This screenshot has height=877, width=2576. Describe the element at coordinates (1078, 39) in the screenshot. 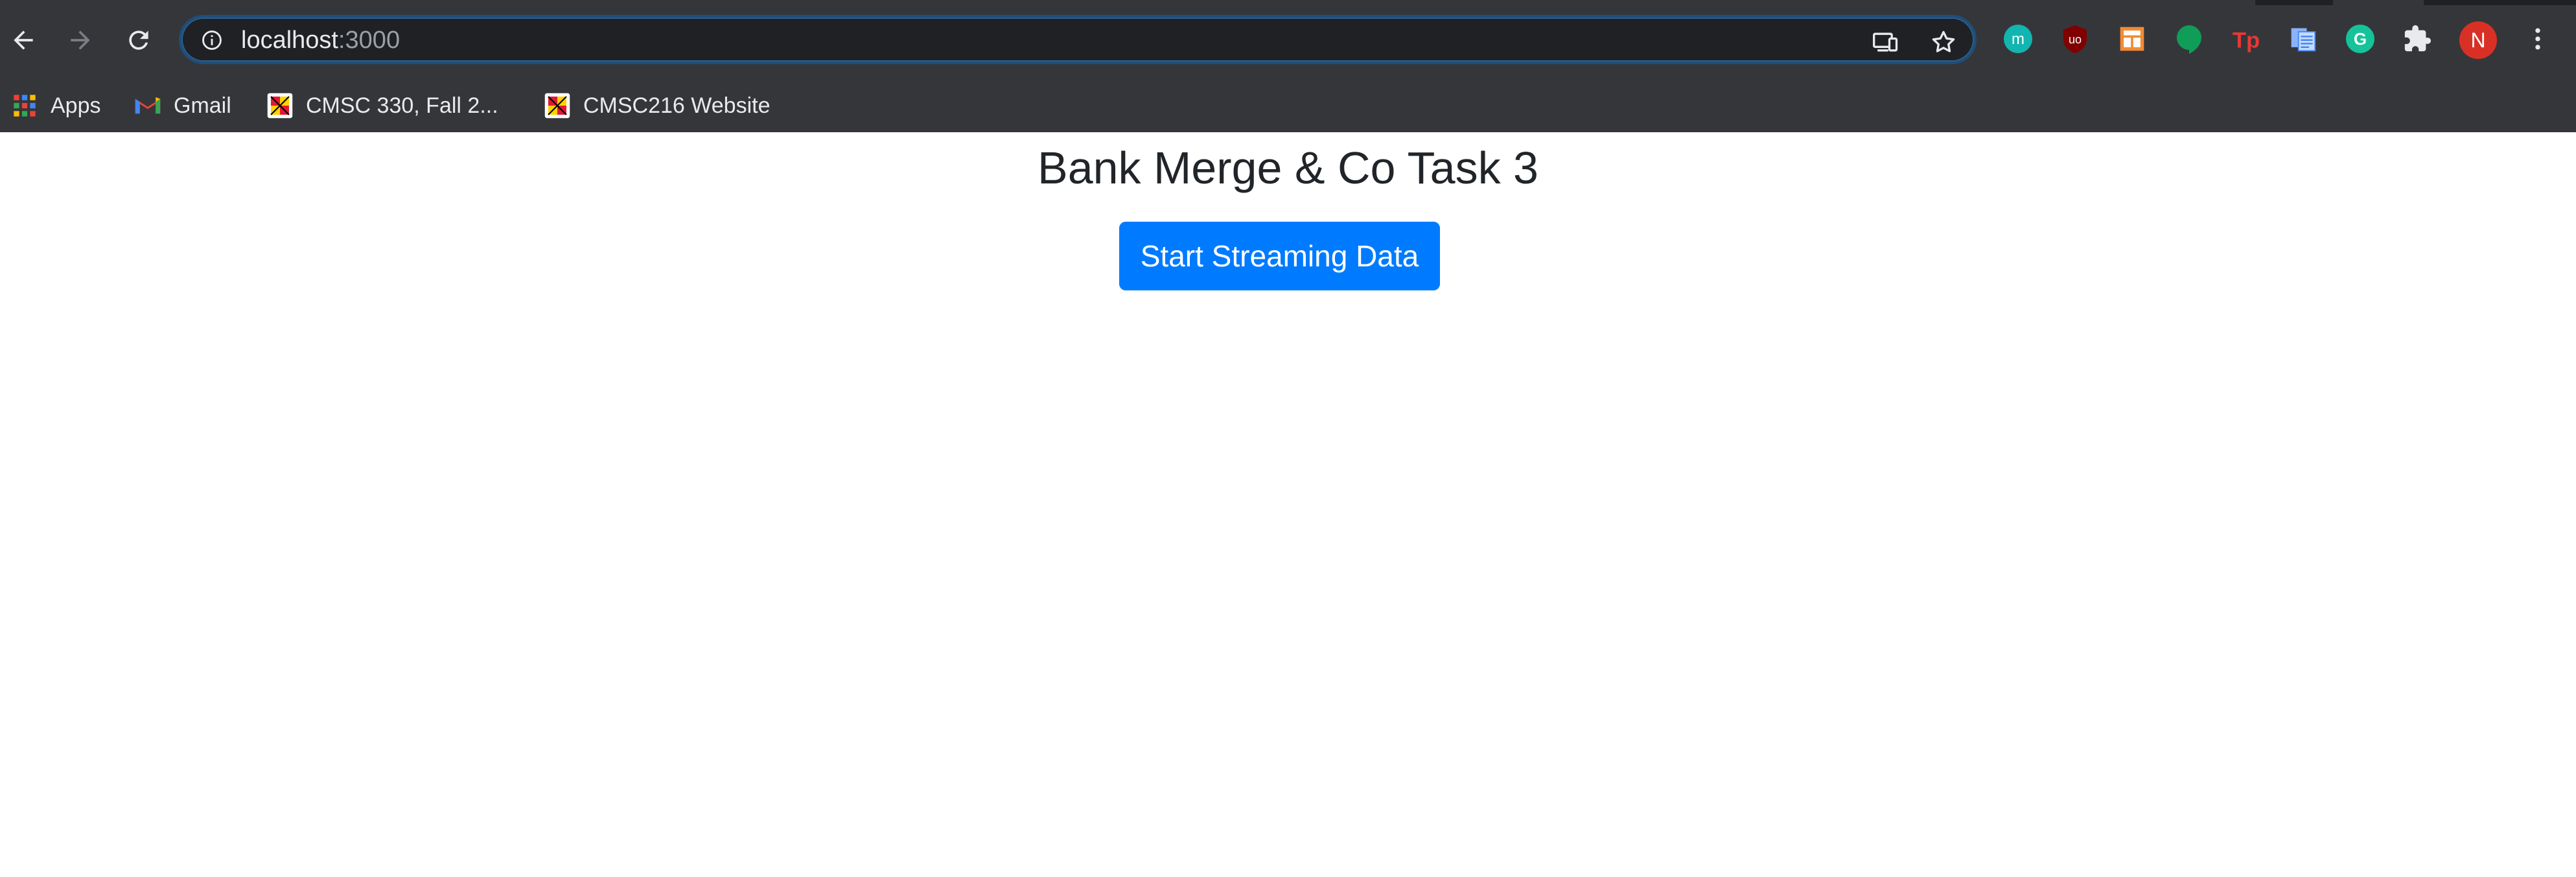

I see `address-bar: localhost:3000` at that location.